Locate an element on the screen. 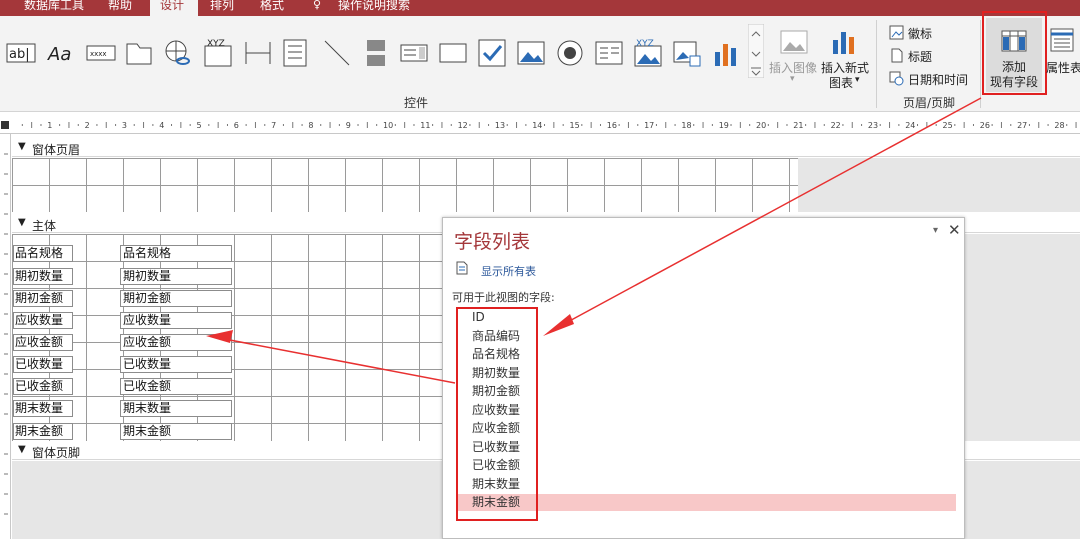 The image size is (1080, 539). property-sheet-icon is located at coordinates (1062, 40).